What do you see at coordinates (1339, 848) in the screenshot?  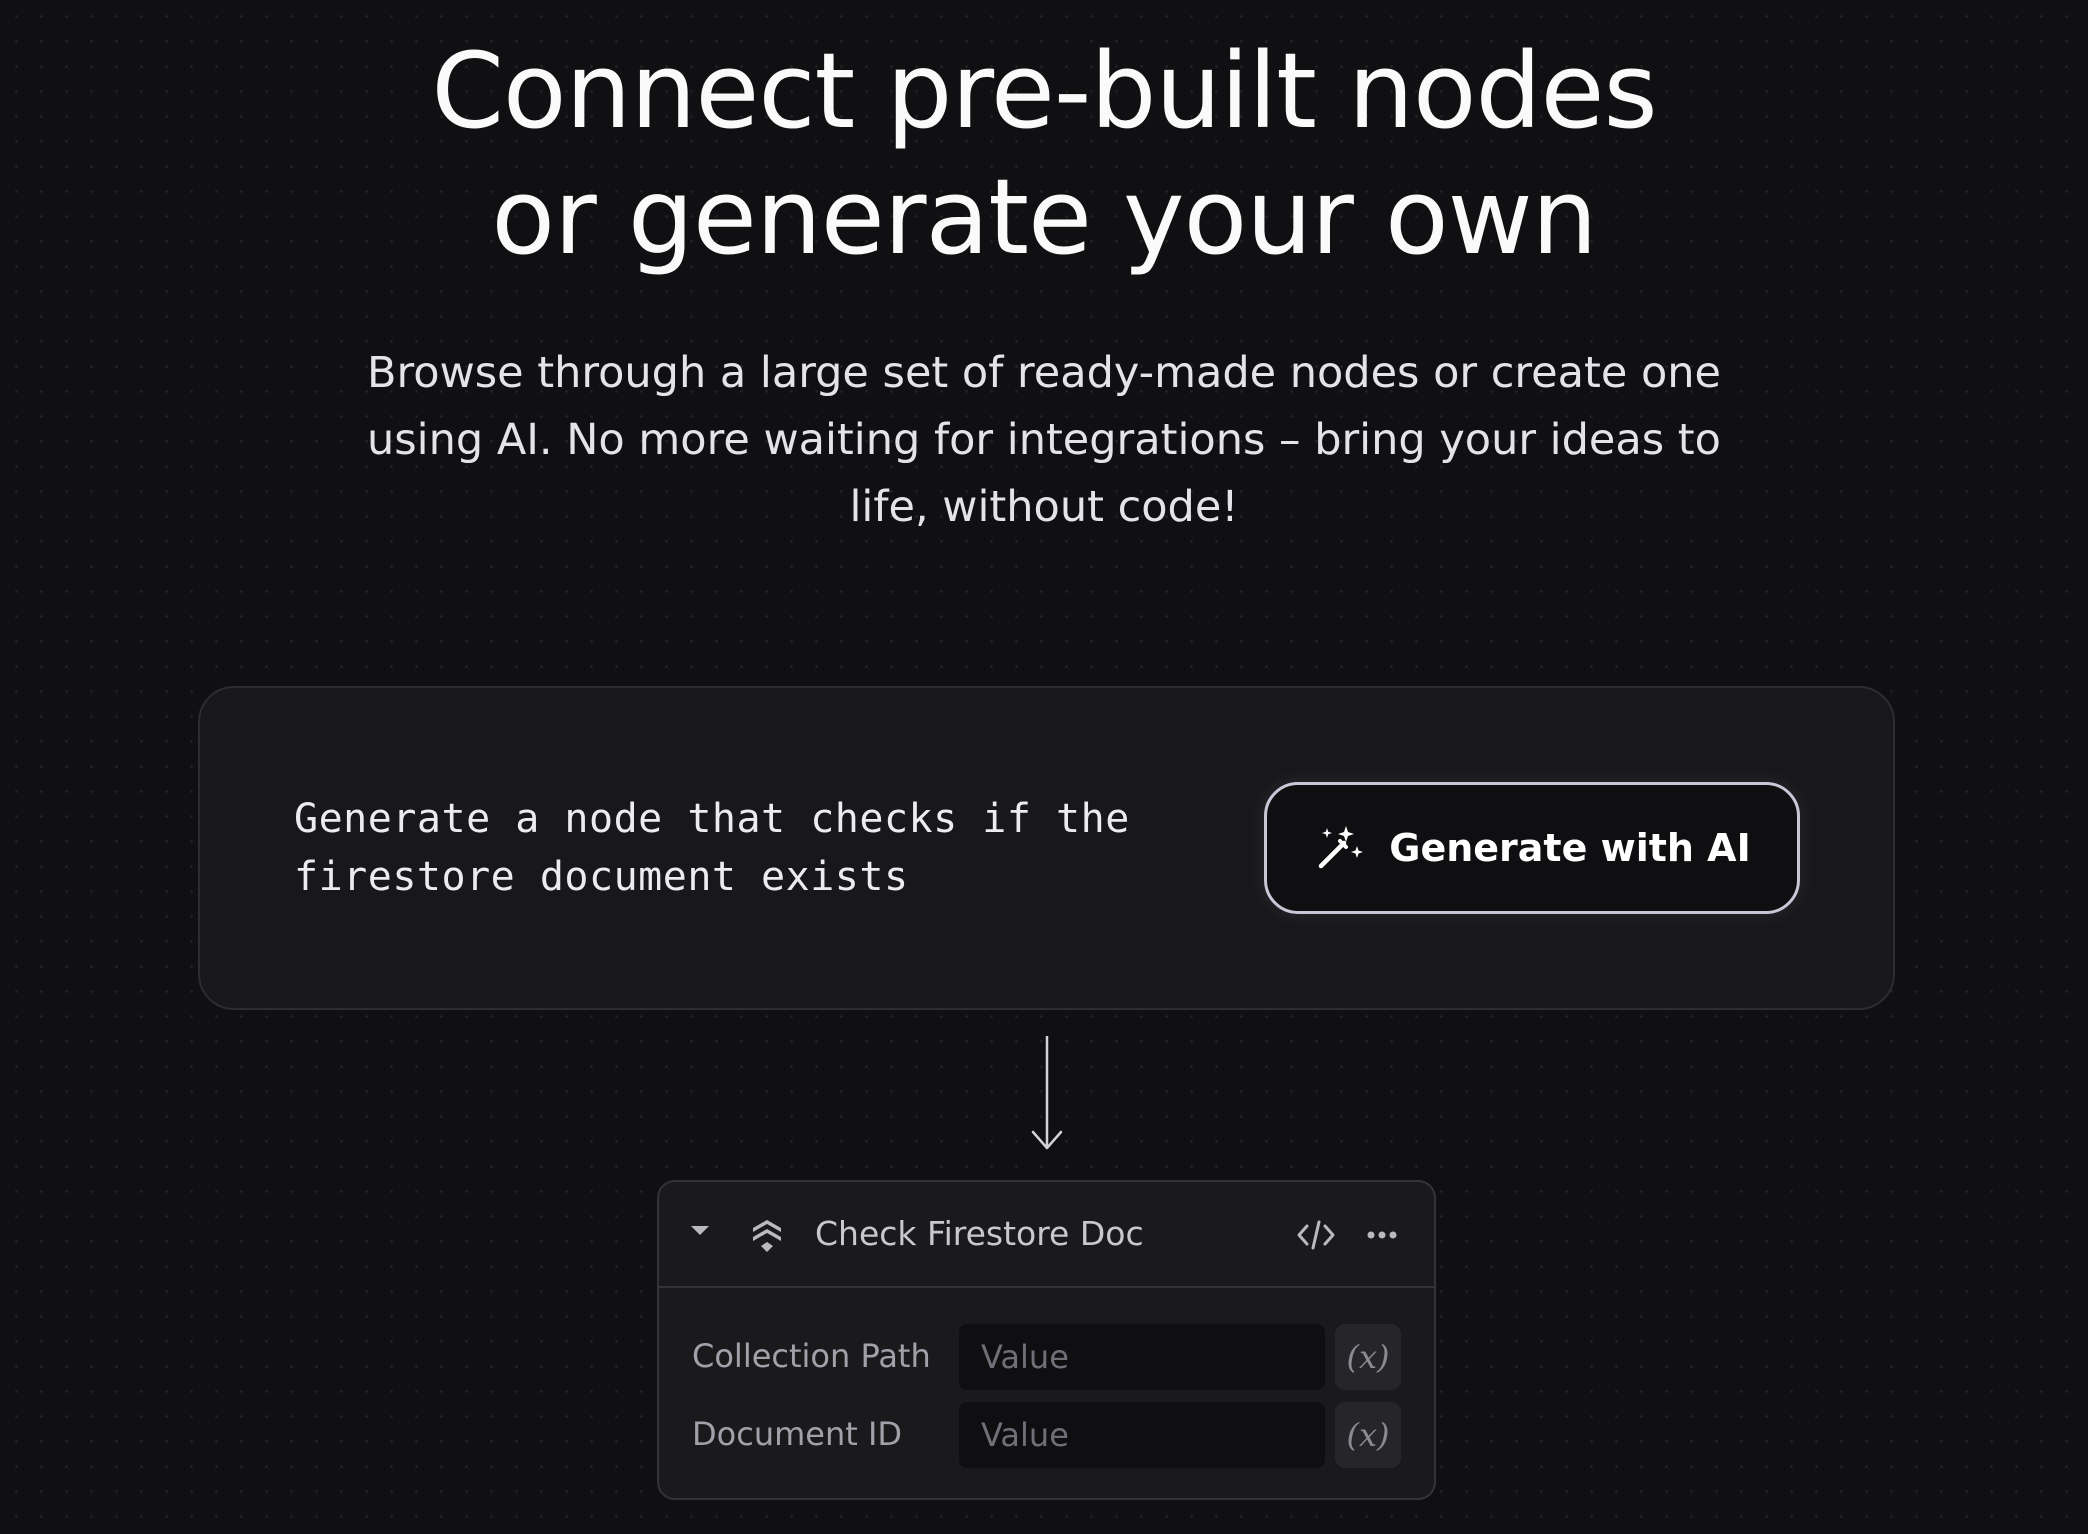 I see `magic-wand-sparkles-icon` at bounding box center [1339, 848].